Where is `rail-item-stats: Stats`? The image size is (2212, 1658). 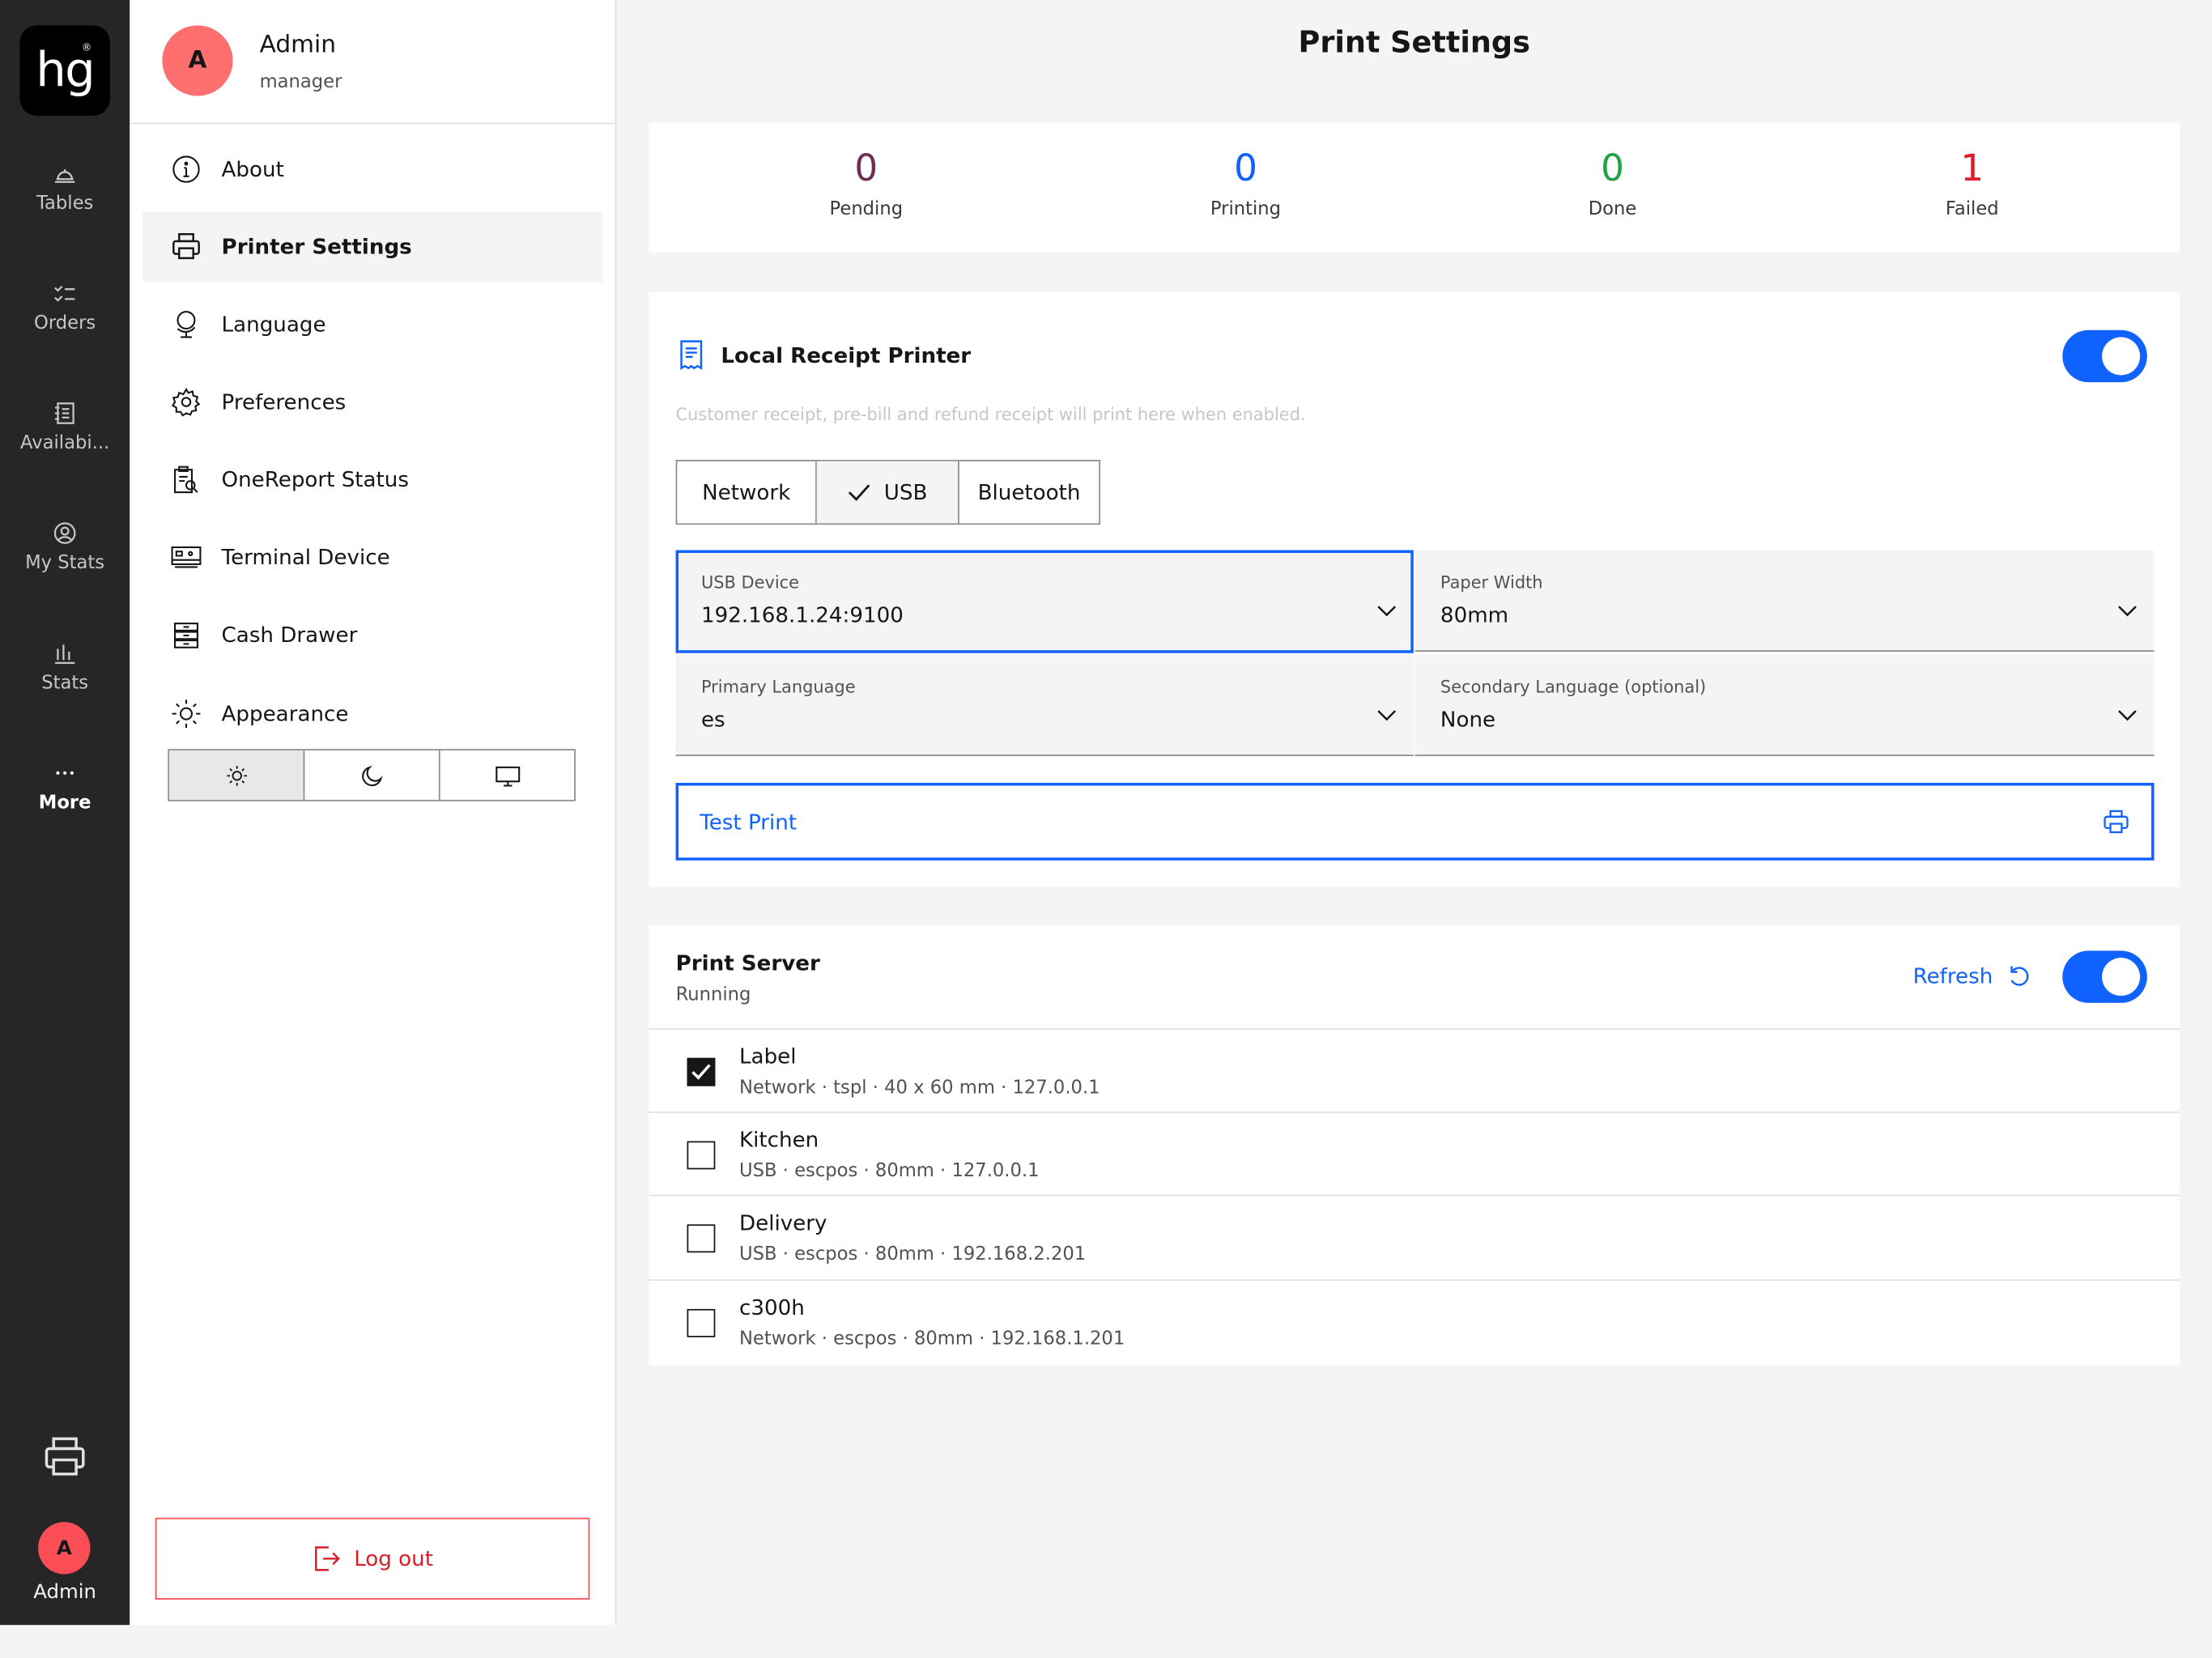 rail-item-stats: Stats is located at coordinates (65, 667).